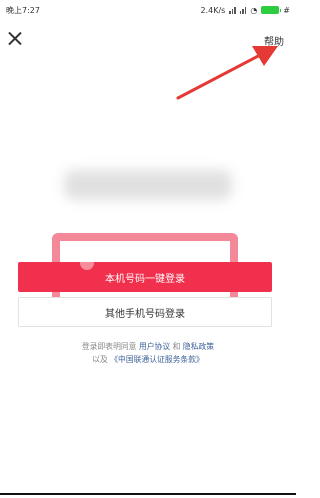 The width and height of the screenshot is (320, 498). I want to click on agreement-line-2: 以及 《中国联通认证服务条款》, so click(148, 359).